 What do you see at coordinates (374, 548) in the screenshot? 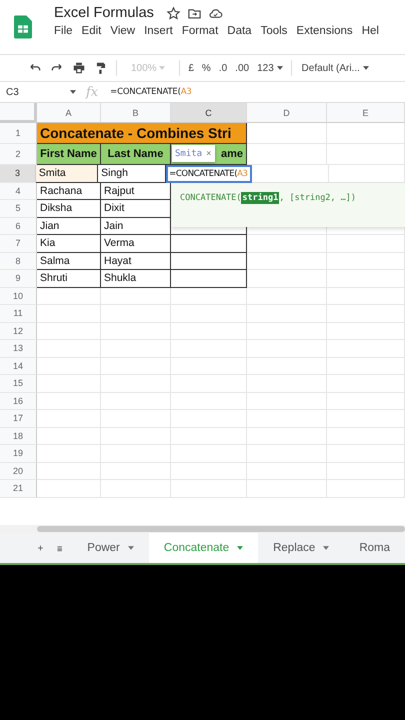
I see `sheet-tab: Roma` at bounding box center [374, 548].